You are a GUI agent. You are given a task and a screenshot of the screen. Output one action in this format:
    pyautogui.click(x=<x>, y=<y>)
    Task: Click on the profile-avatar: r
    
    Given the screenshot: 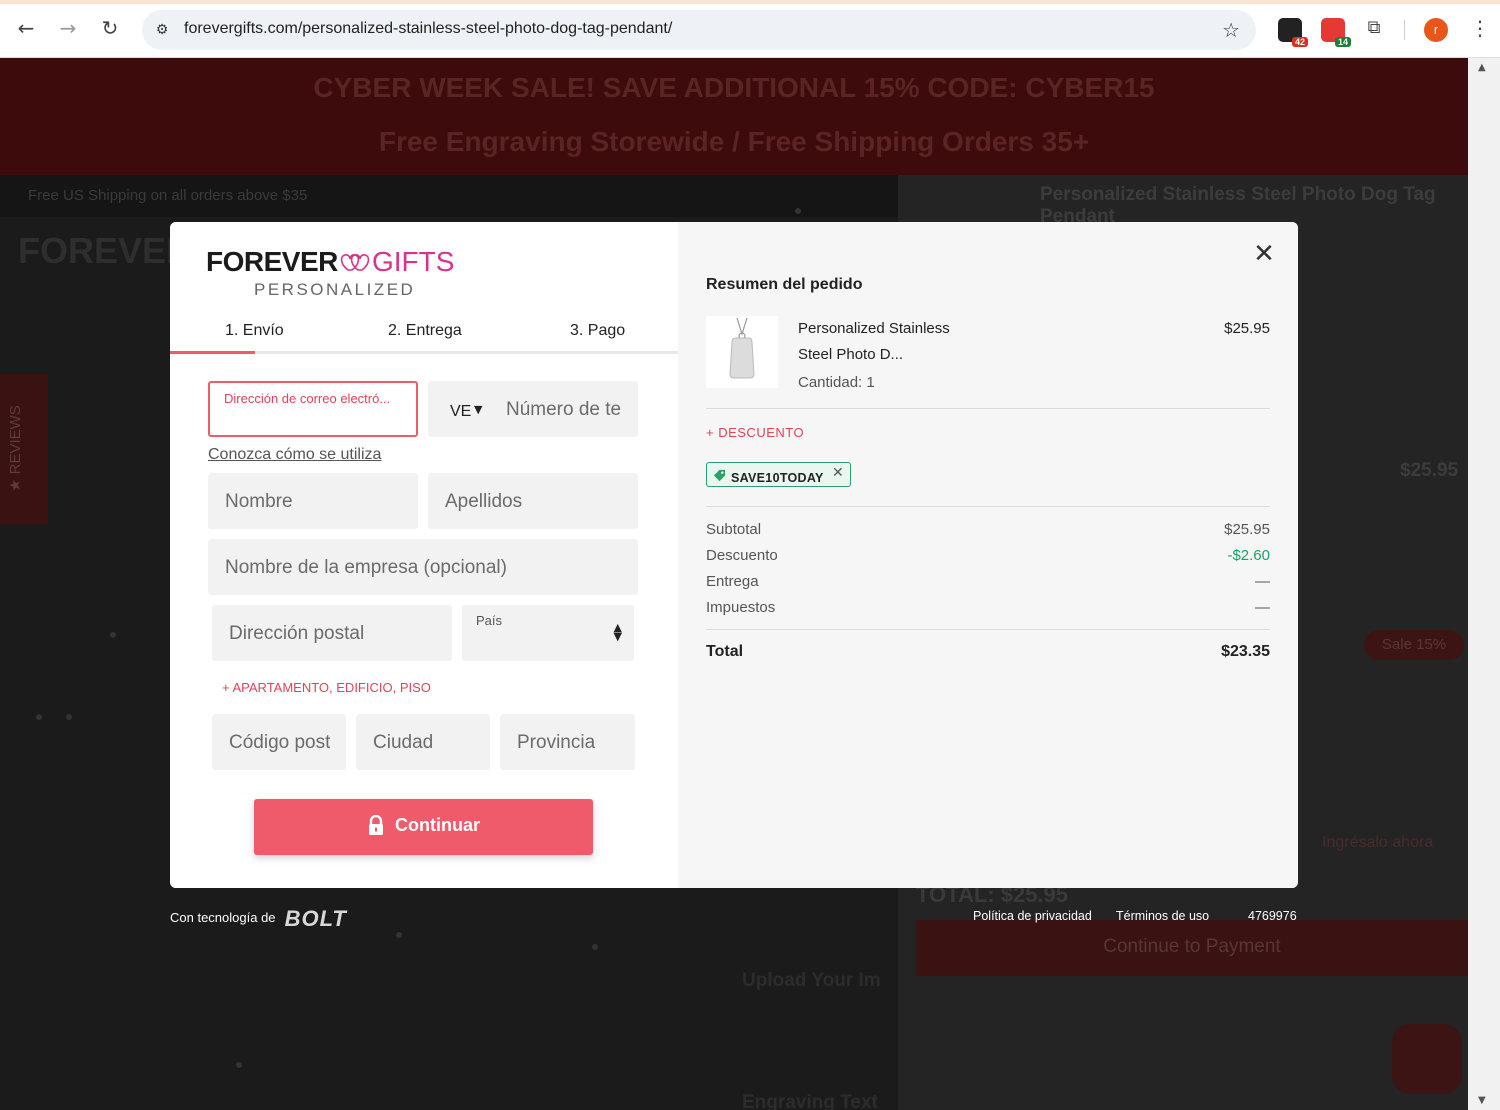 What is the action you would take?
    pyautogui.click(x=1436, y=30)
    